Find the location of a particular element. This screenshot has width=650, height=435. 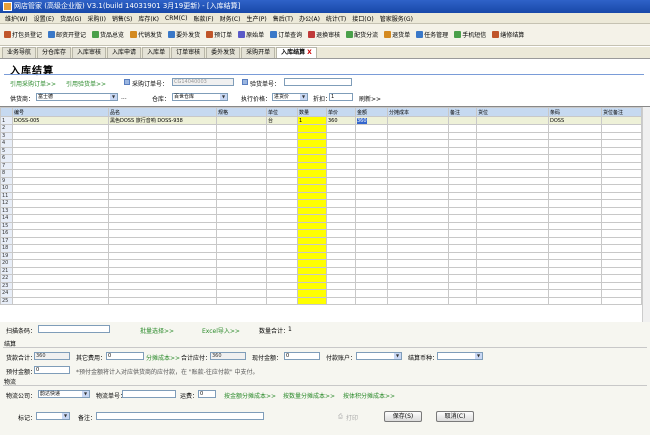

column-header: 规格 is located at coordinates (241, 112).